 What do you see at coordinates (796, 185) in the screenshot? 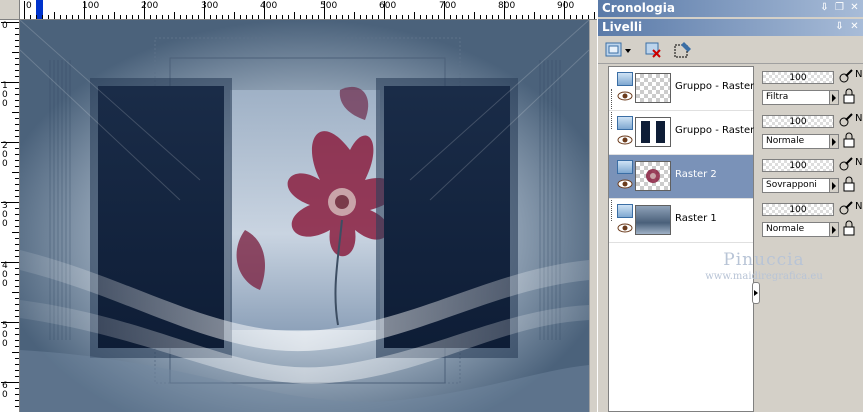
I see `blend-mode-select: Sovrapponi` at bounding box center [796, 185].